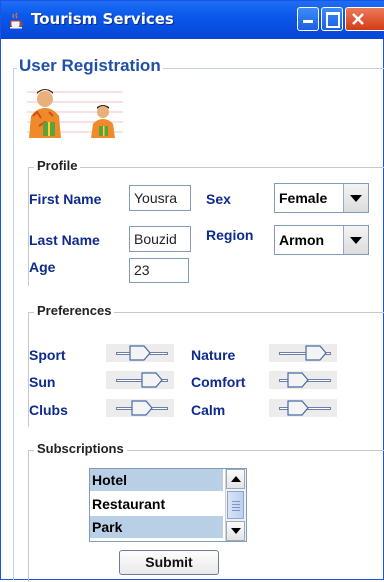 The image size is (384, 582). What do you see at coordinates (80, 448) in the screenshot?
I see `subscriptions-legend: Subscriptions` at bounding box center [80, 448].